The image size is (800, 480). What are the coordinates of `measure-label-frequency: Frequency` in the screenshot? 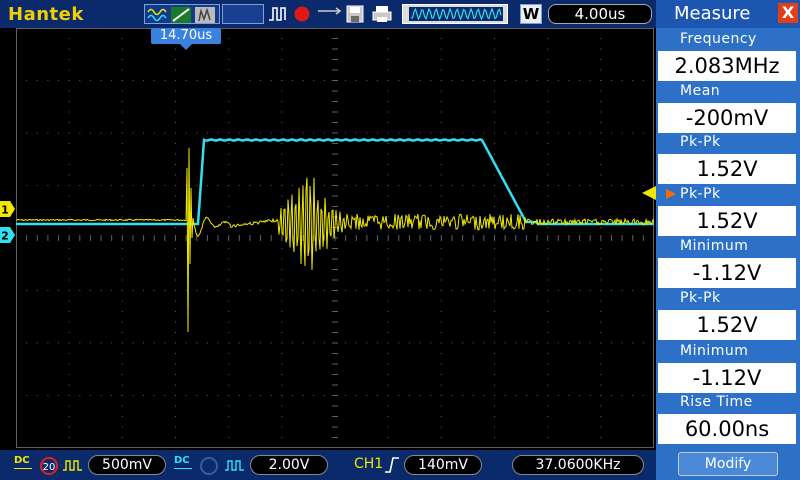 It's located at (718, 39).